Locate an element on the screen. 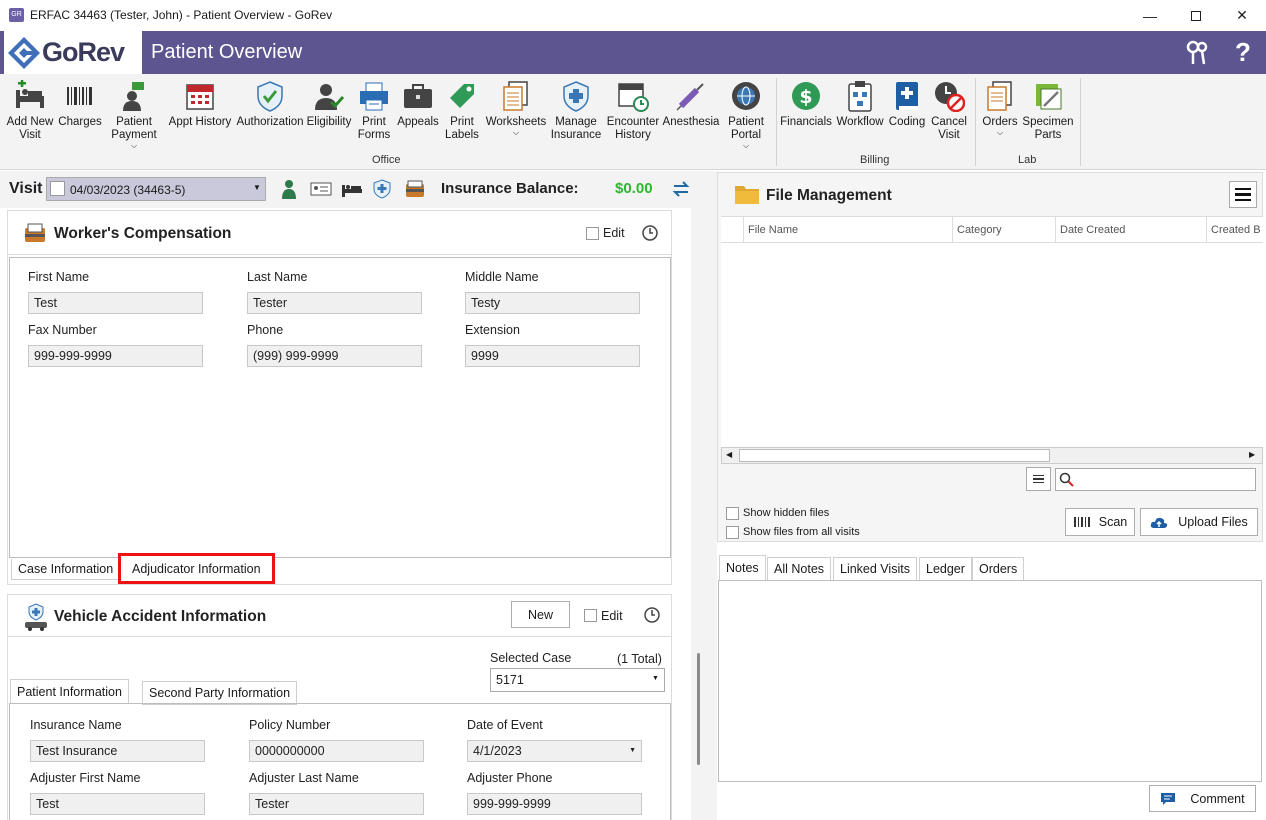 This screenshot has height=820, width=1266. visit-select-checkbox is located at coordinates (57, 188).